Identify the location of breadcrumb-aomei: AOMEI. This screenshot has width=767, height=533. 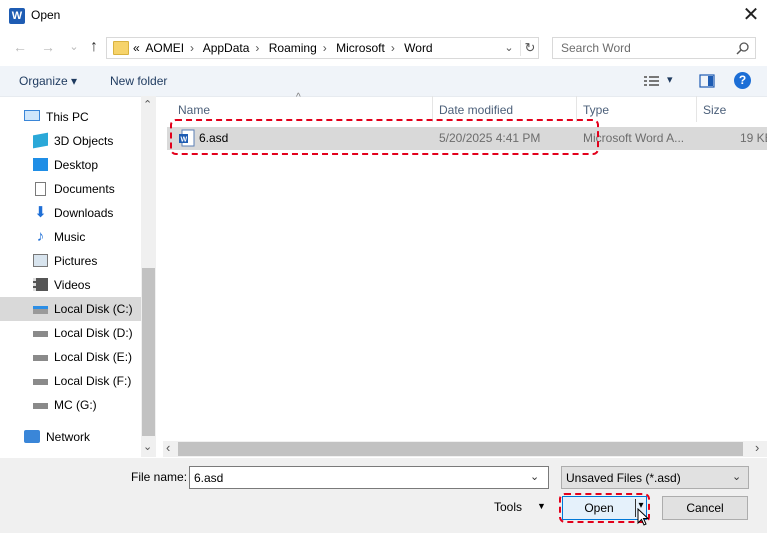
(164, 48).